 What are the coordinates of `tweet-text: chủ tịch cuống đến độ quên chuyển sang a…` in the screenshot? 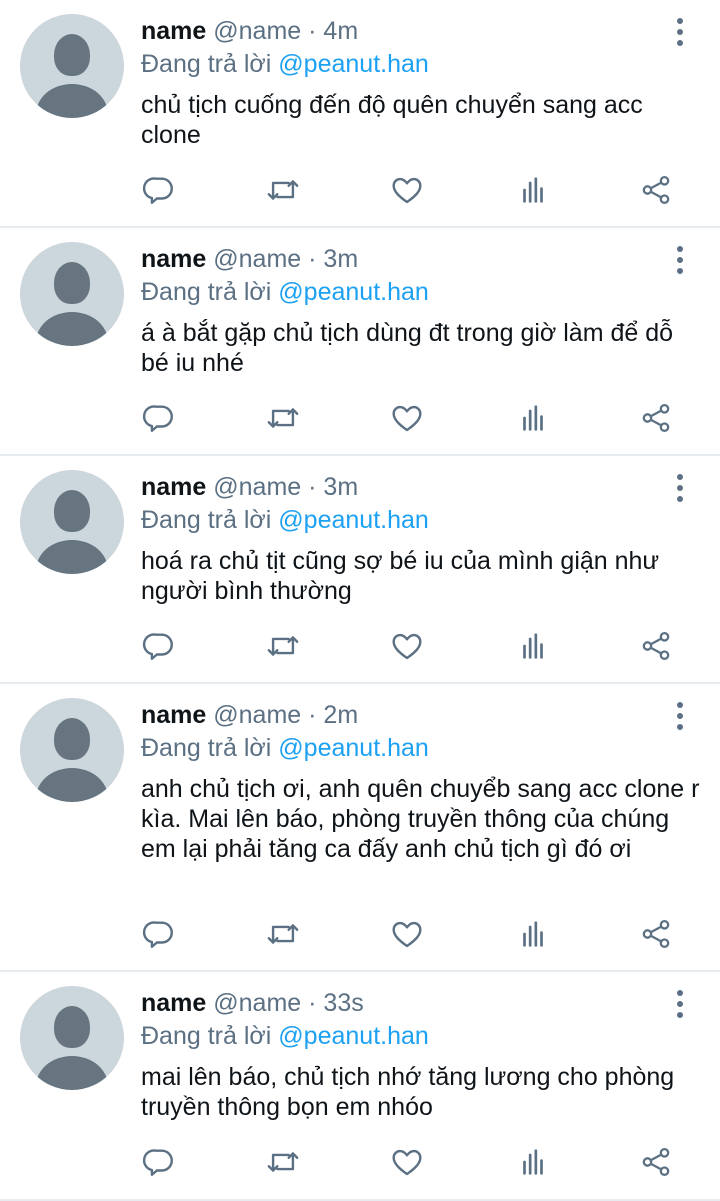 It's located at (392, 120).